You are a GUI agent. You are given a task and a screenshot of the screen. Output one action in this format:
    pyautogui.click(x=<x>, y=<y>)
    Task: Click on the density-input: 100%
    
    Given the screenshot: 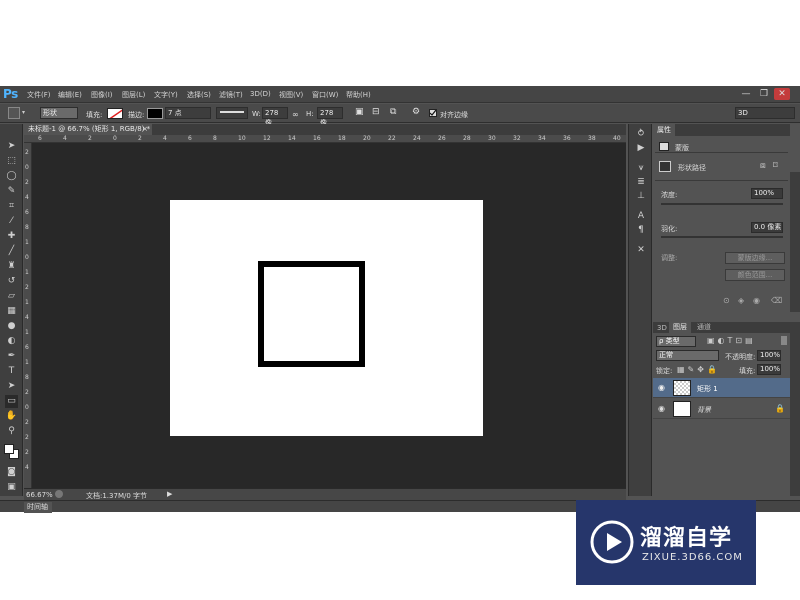 What is the action you would take?
    pyautogui.click(x=767, y=193)
    